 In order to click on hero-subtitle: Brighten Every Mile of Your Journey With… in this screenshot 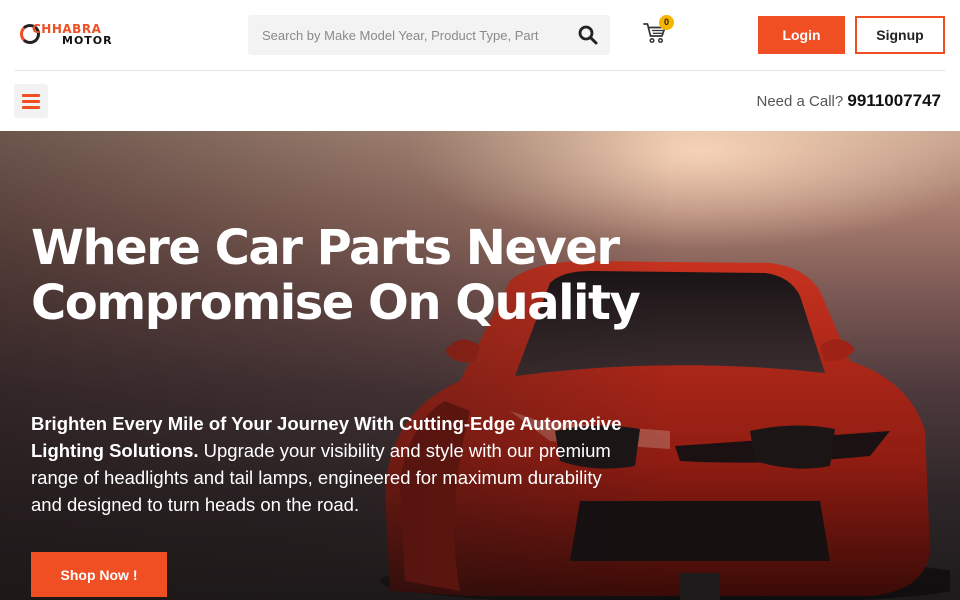, I will do `click(331, 464)`.